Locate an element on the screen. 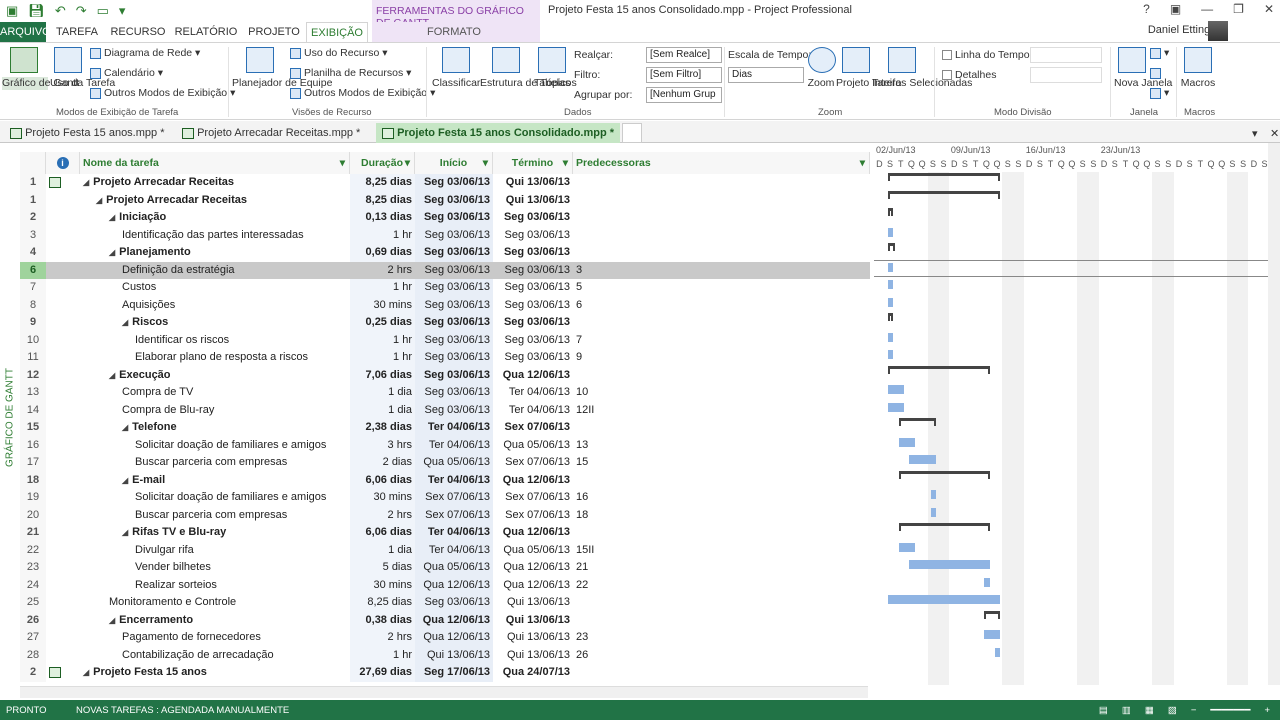 This screenshot has width=1280, height=720. task-duration: 0,13 dias is located at coordinates (382, 218).